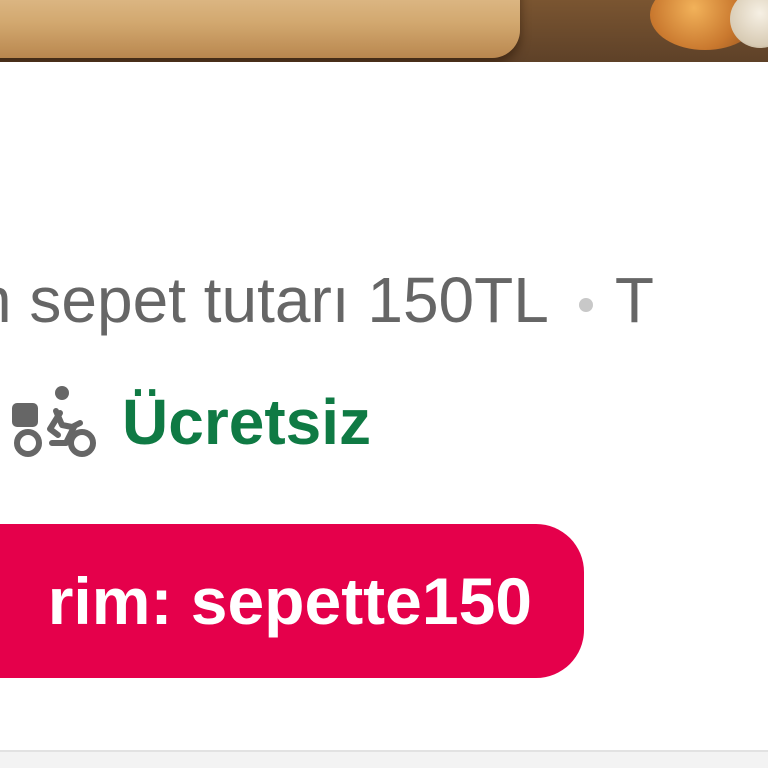  What do you see at coordinates (634, 300) in the screenshot?
I see `info-line-trailing-text: T` at bounding box center [634, 300].